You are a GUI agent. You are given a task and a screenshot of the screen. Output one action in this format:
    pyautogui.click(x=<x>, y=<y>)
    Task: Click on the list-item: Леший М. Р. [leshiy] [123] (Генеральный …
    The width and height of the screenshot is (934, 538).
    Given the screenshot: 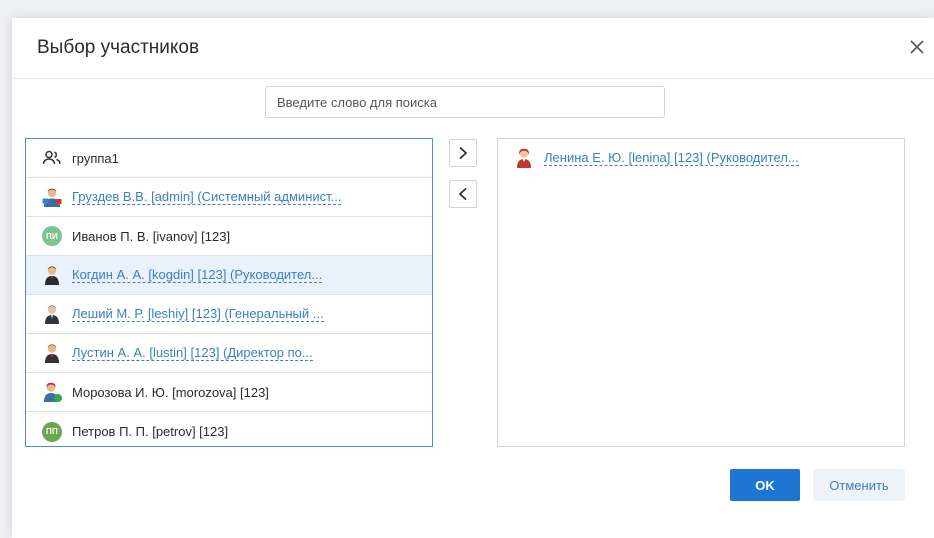 What is the action you would take?
    pyautogui.click(x=229, y=314)
    